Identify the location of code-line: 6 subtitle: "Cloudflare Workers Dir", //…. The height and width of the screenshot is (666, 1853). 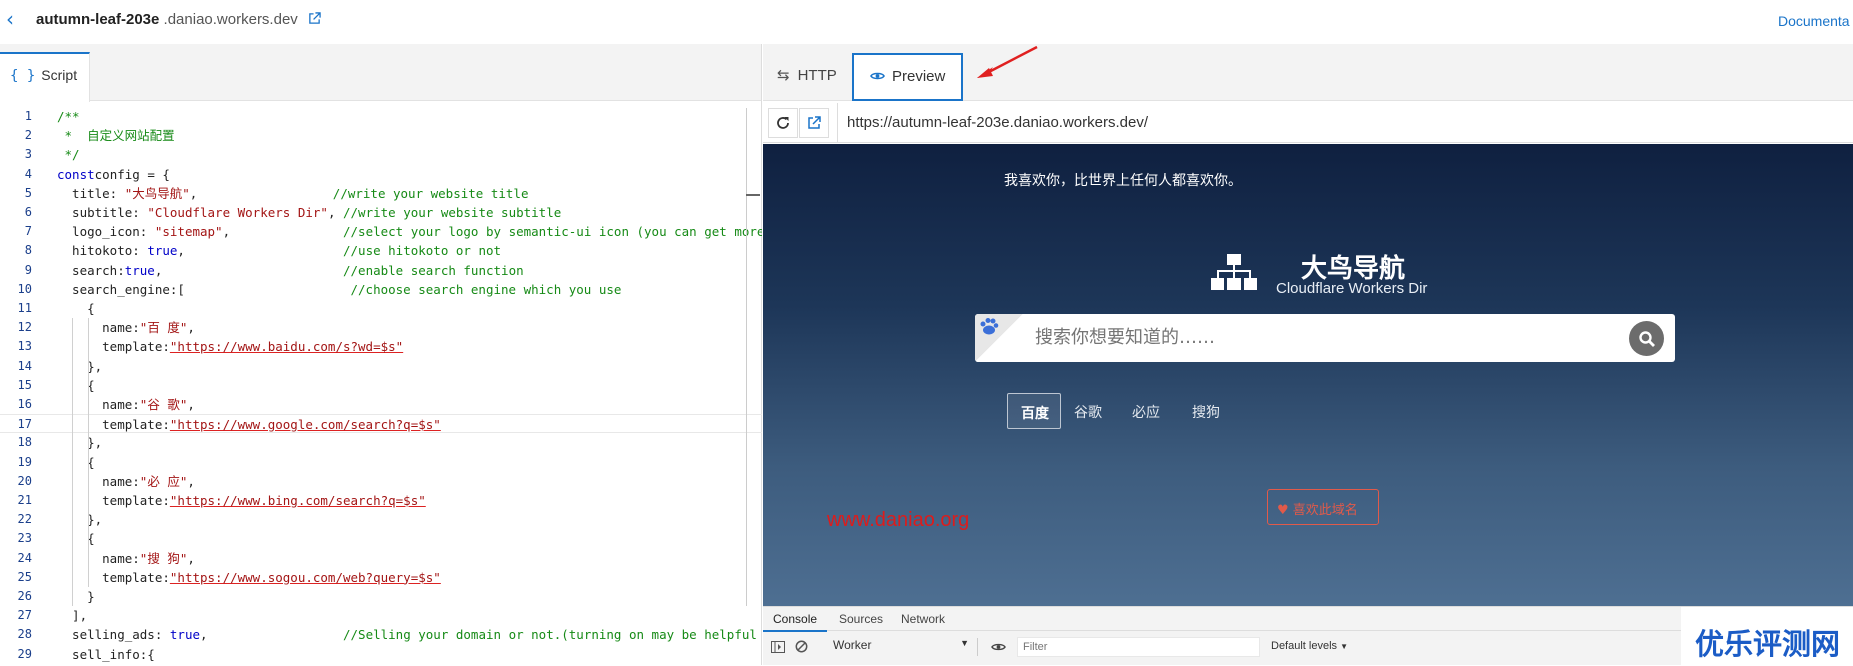
(381, 212).